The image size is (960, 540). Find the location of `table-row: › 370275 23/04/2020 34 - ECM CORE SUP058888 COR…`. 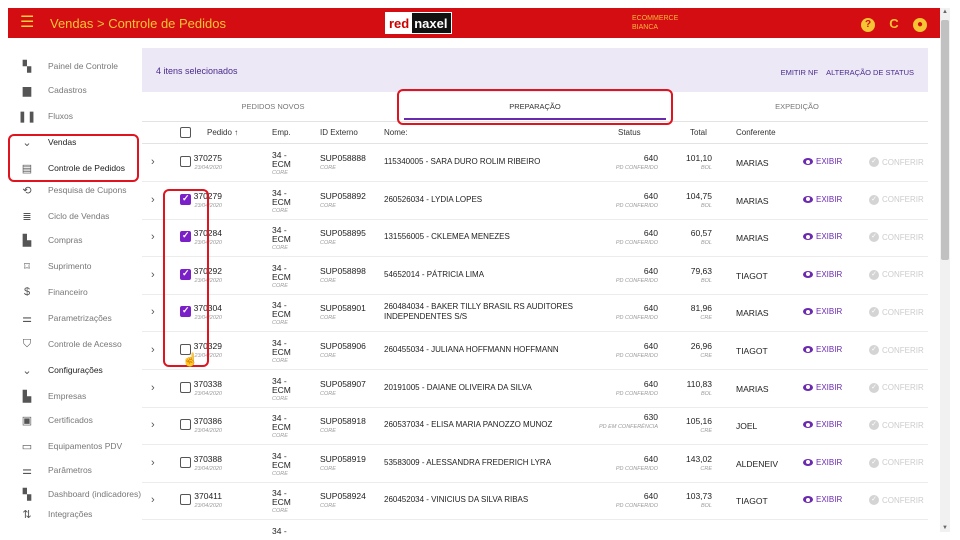

table-row: › 370275 23/04/2020 34 - ECM CORE SUP058888 COR… is located at coordinates (535, 163).